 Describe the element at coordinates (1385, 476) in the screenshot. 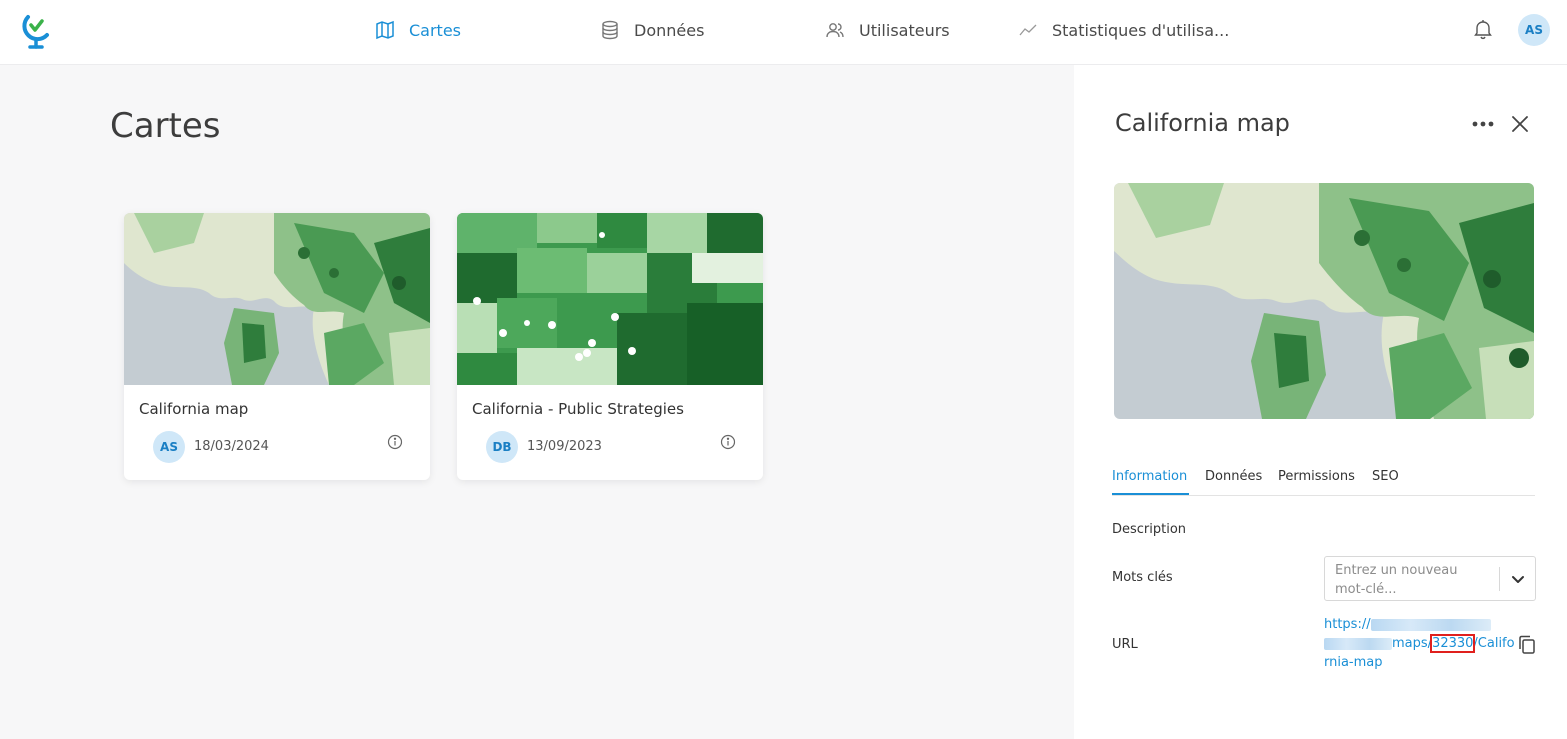

I see `tab-seo: SEO` at that location.